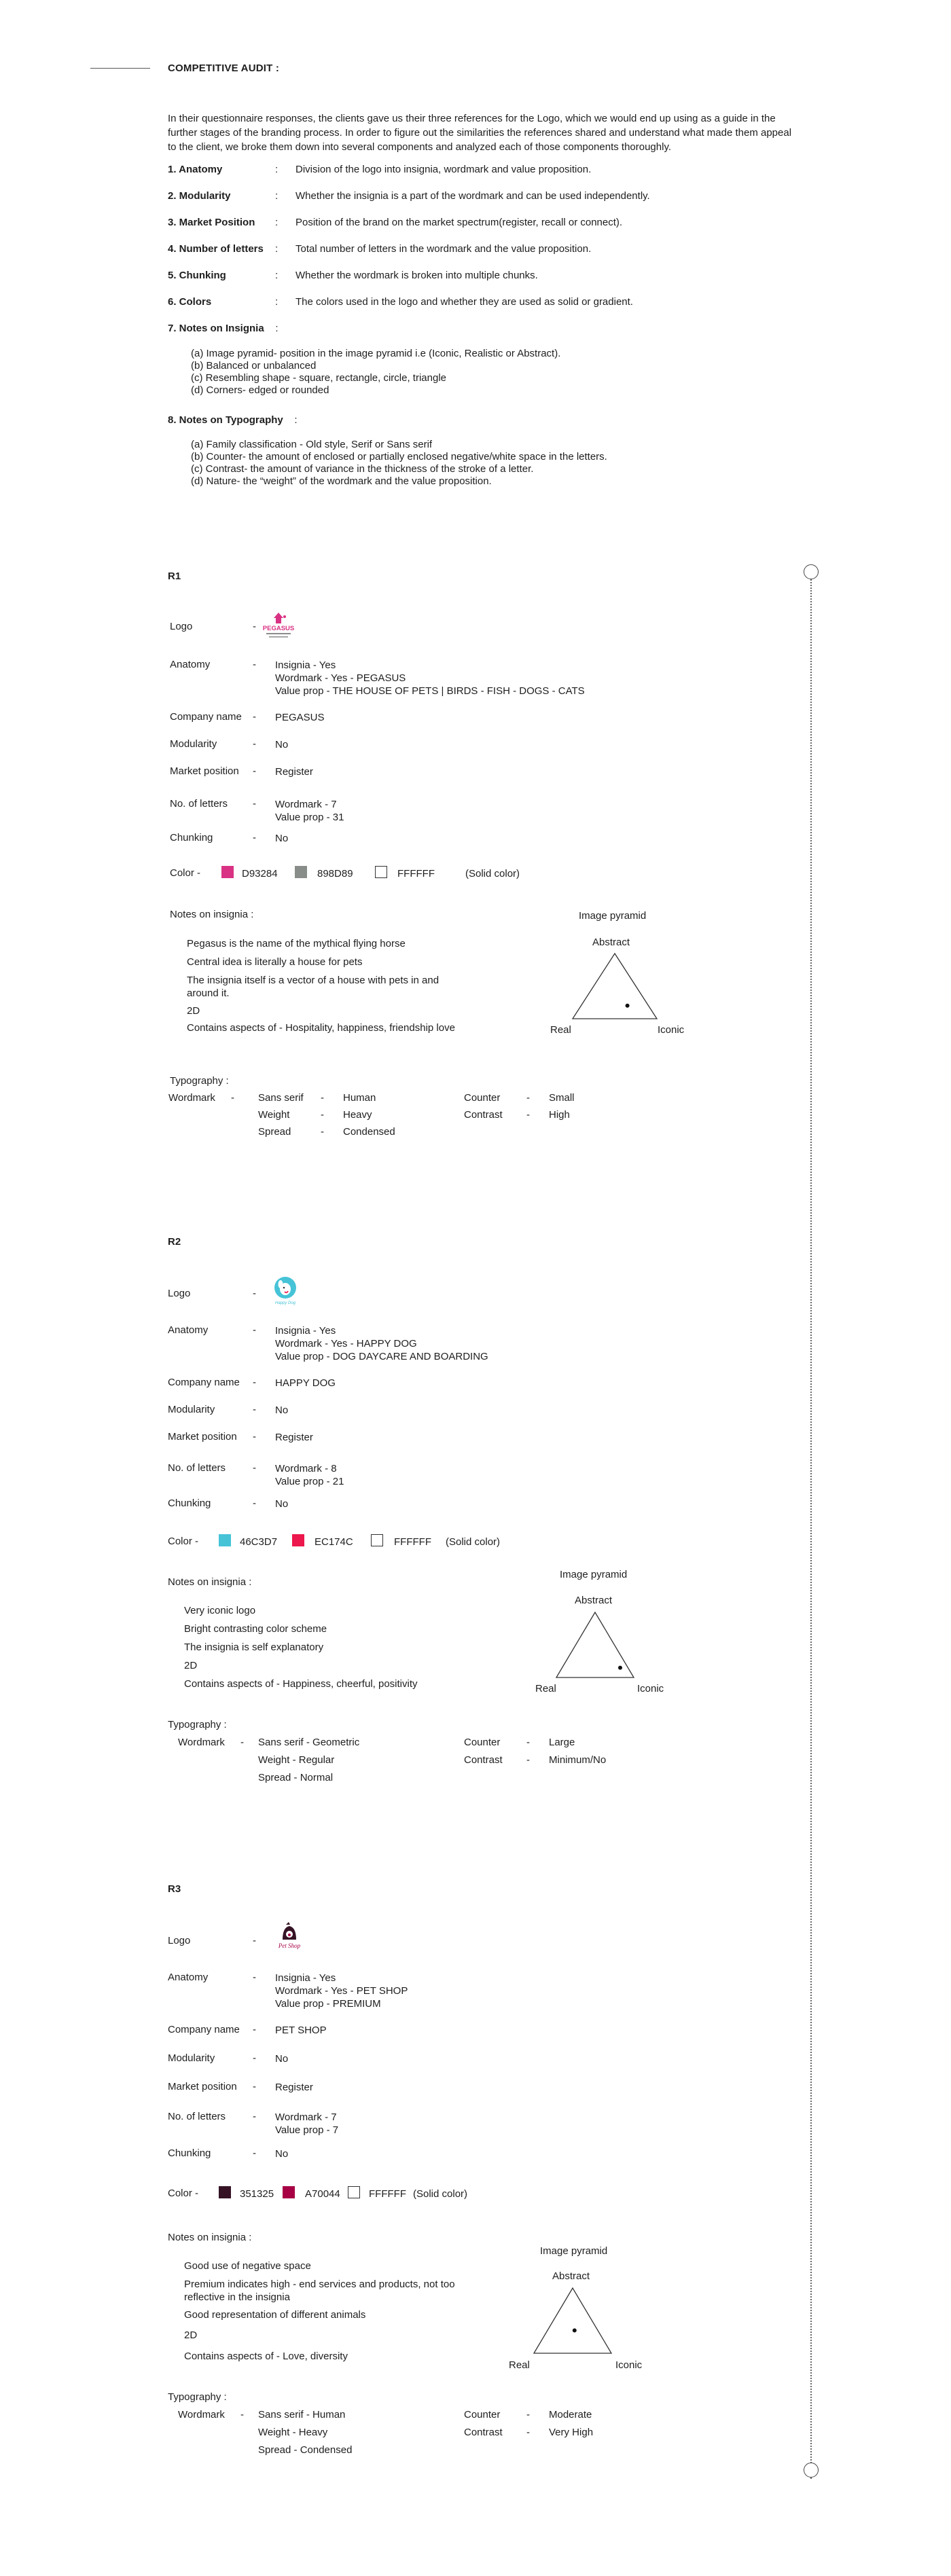 The height and width of the screenshot is (2576, 951). What do you see at coordinates (197, 1725) in the screenshot?
I see `r2-typography-label: Typography :` at bounding box center [197, 1725].